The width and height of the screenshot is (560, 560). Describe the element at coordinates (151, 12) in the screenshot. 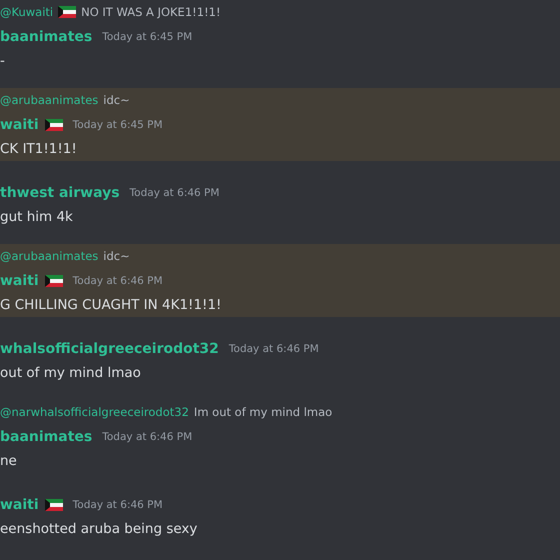

I see `reply-text: NO IT WAS A JOKE1!1!1!` at that location.